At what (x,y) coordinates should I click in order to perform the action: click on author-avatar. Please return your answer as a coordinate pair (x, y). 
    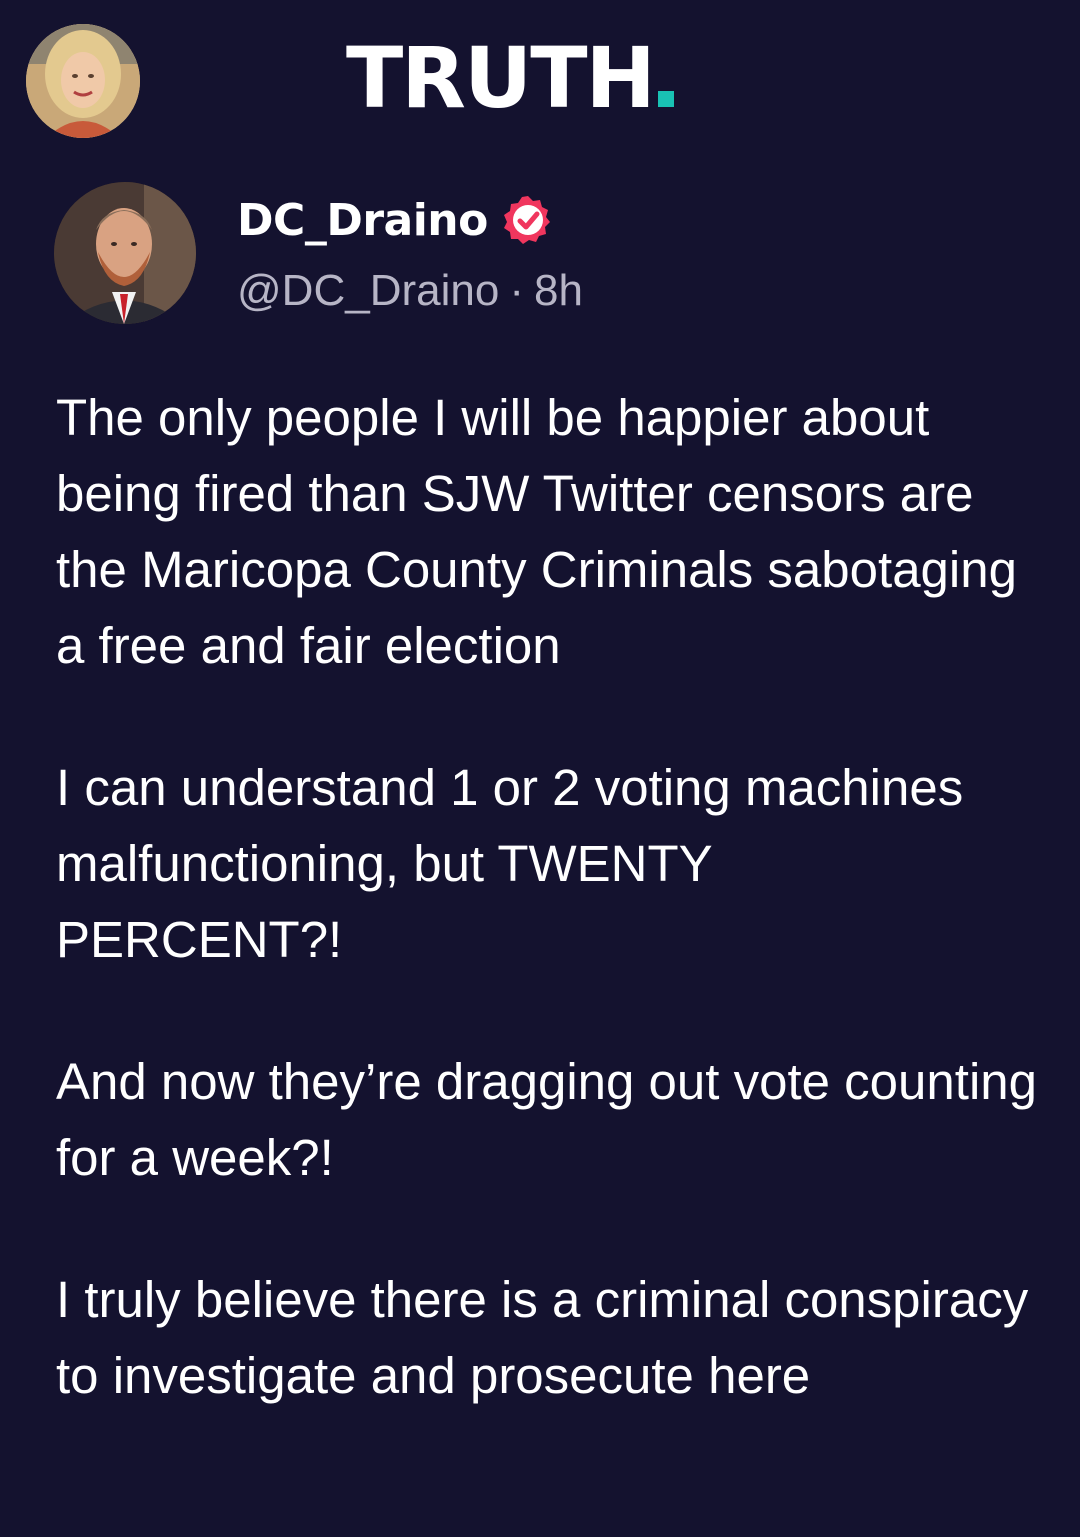
    Looking at the image, I should click on (125, 253).